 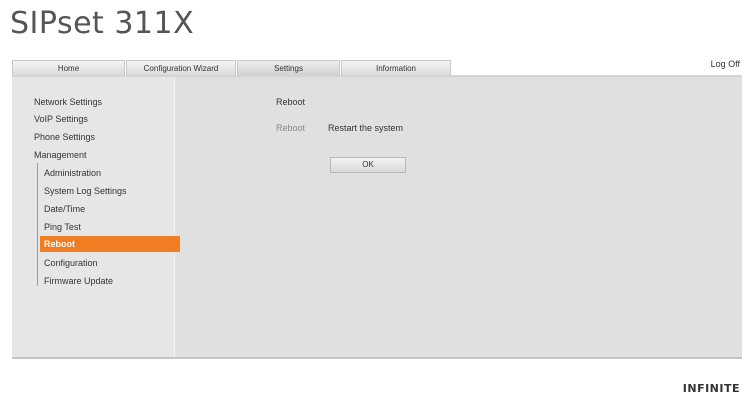 What do you see at coordinates (64, 209) in the screenshot?
I see `sidebar-subitem-date-time: Date/Time` at bounding box center [64, 209].